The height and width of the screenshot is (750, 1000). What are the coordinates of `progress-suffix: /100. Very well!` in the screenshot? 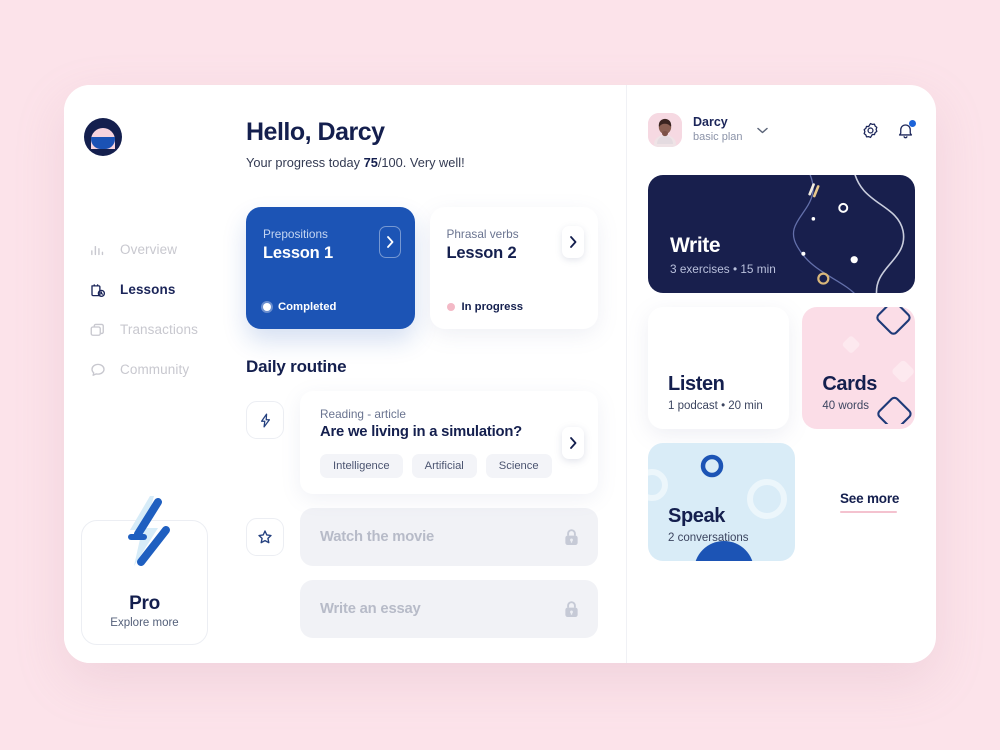 It's located at (421, 162).